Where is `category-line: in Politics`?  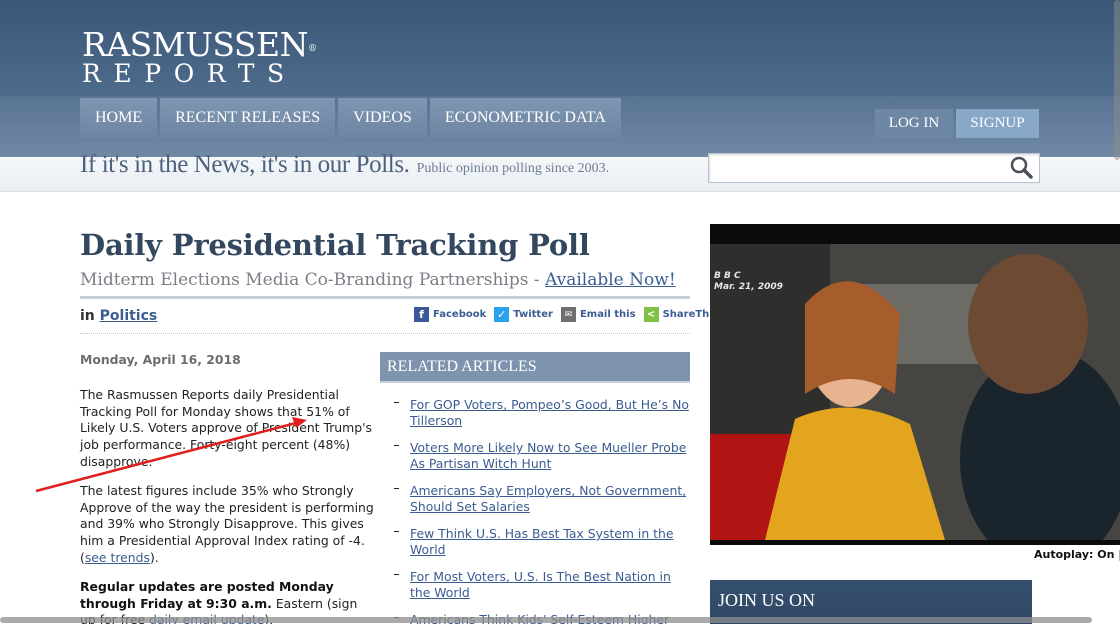 category-line: in Politics is located at coordinates (118, 316).